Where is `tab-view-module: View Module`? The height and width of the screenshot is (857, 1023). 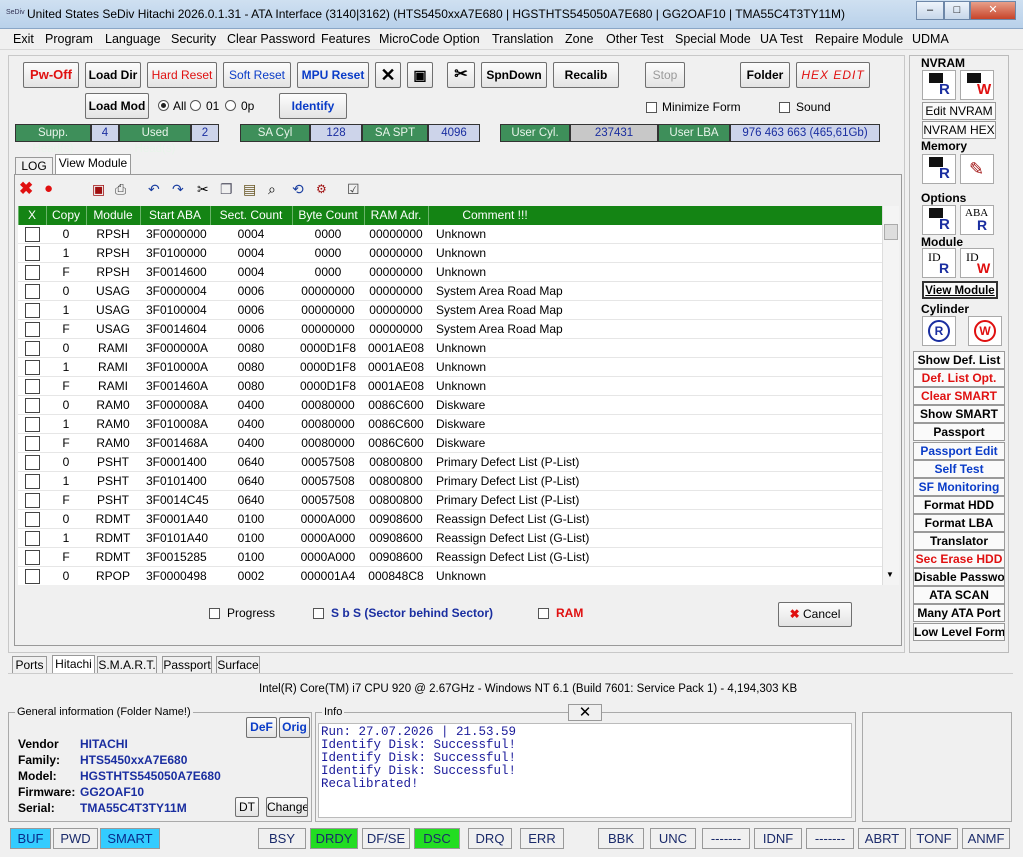 tab-view-module: View Module is located at coordinates (93, 164).